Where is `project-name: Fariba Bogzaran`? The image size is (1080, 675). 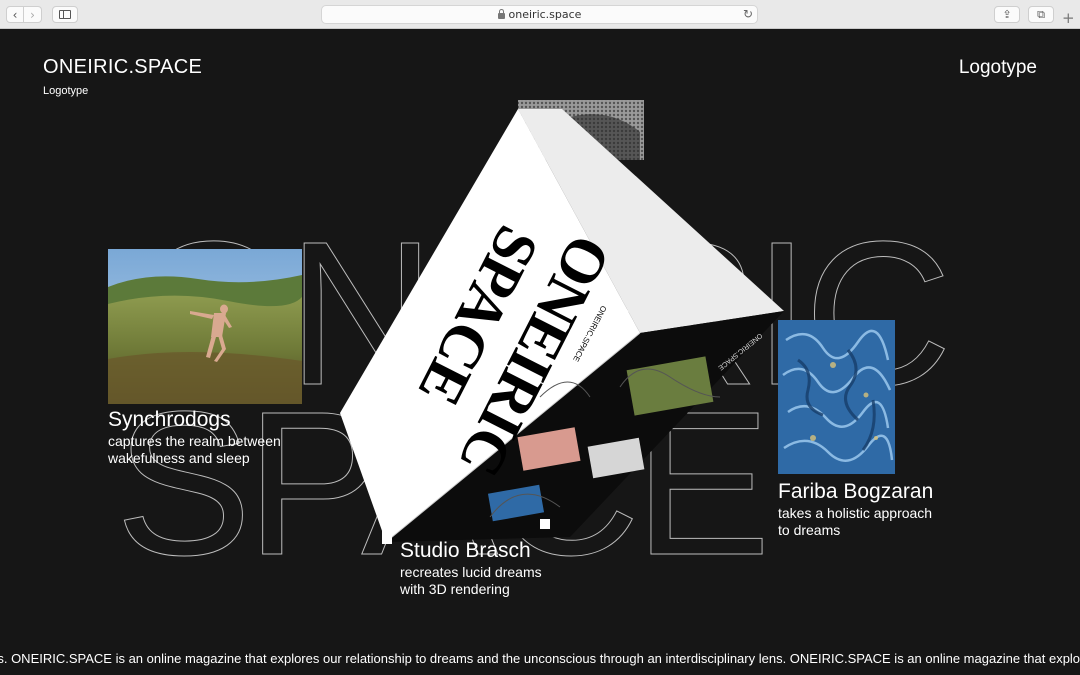 project-name: Fariba Bogzaran is located at coordinates (856, 491).